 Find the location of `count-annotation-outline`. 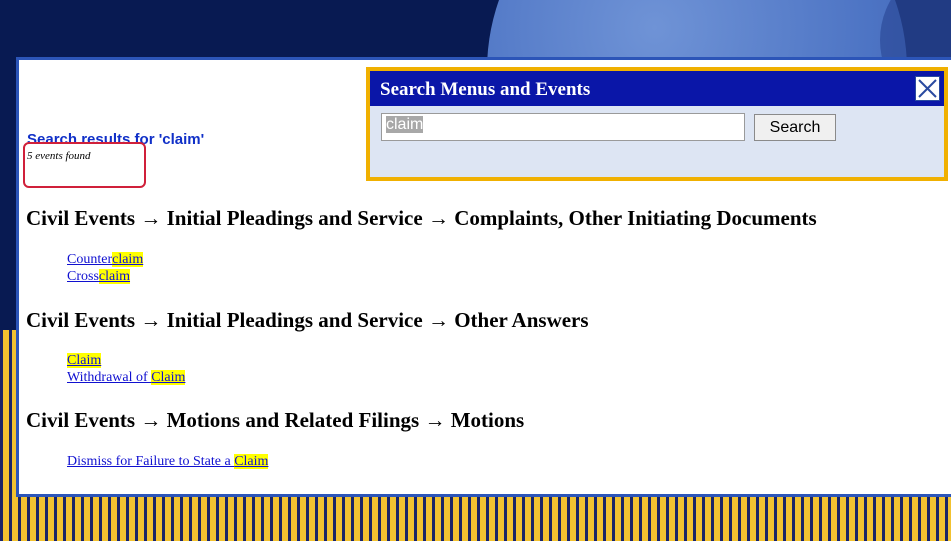

count-annotation-outline is located at coordinates (84, 165).